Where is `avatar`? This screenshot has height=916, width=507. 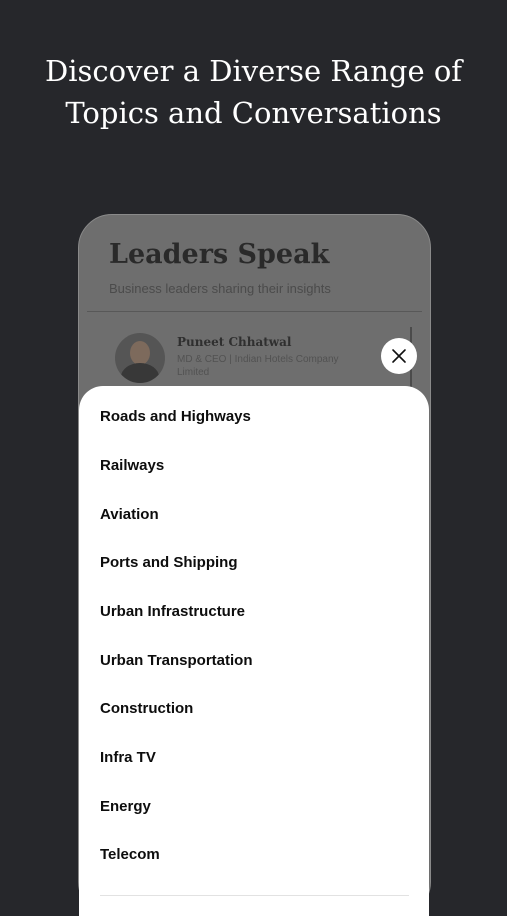
avatar is located at coordinates (140, 358).